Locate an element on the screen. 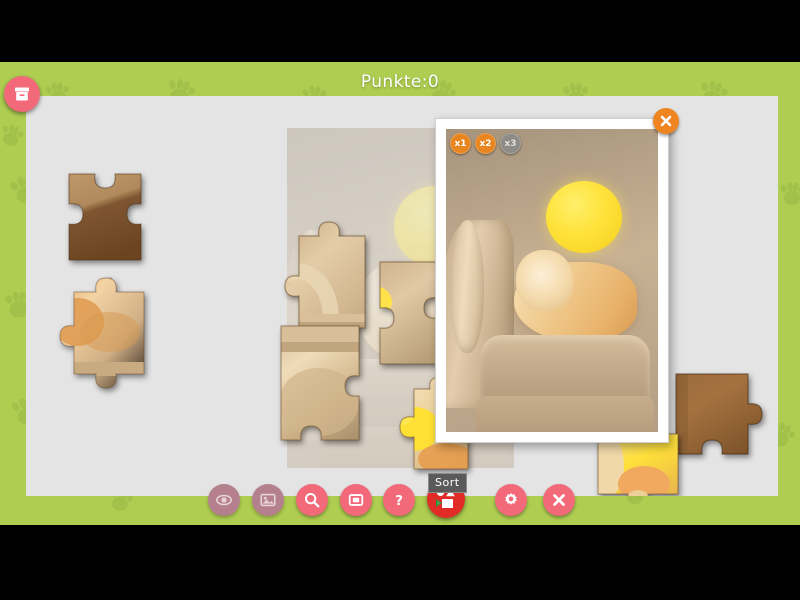 The width and height of the screenshot is (800, 600). question-icon: ? is located at coordinates (399, 501).